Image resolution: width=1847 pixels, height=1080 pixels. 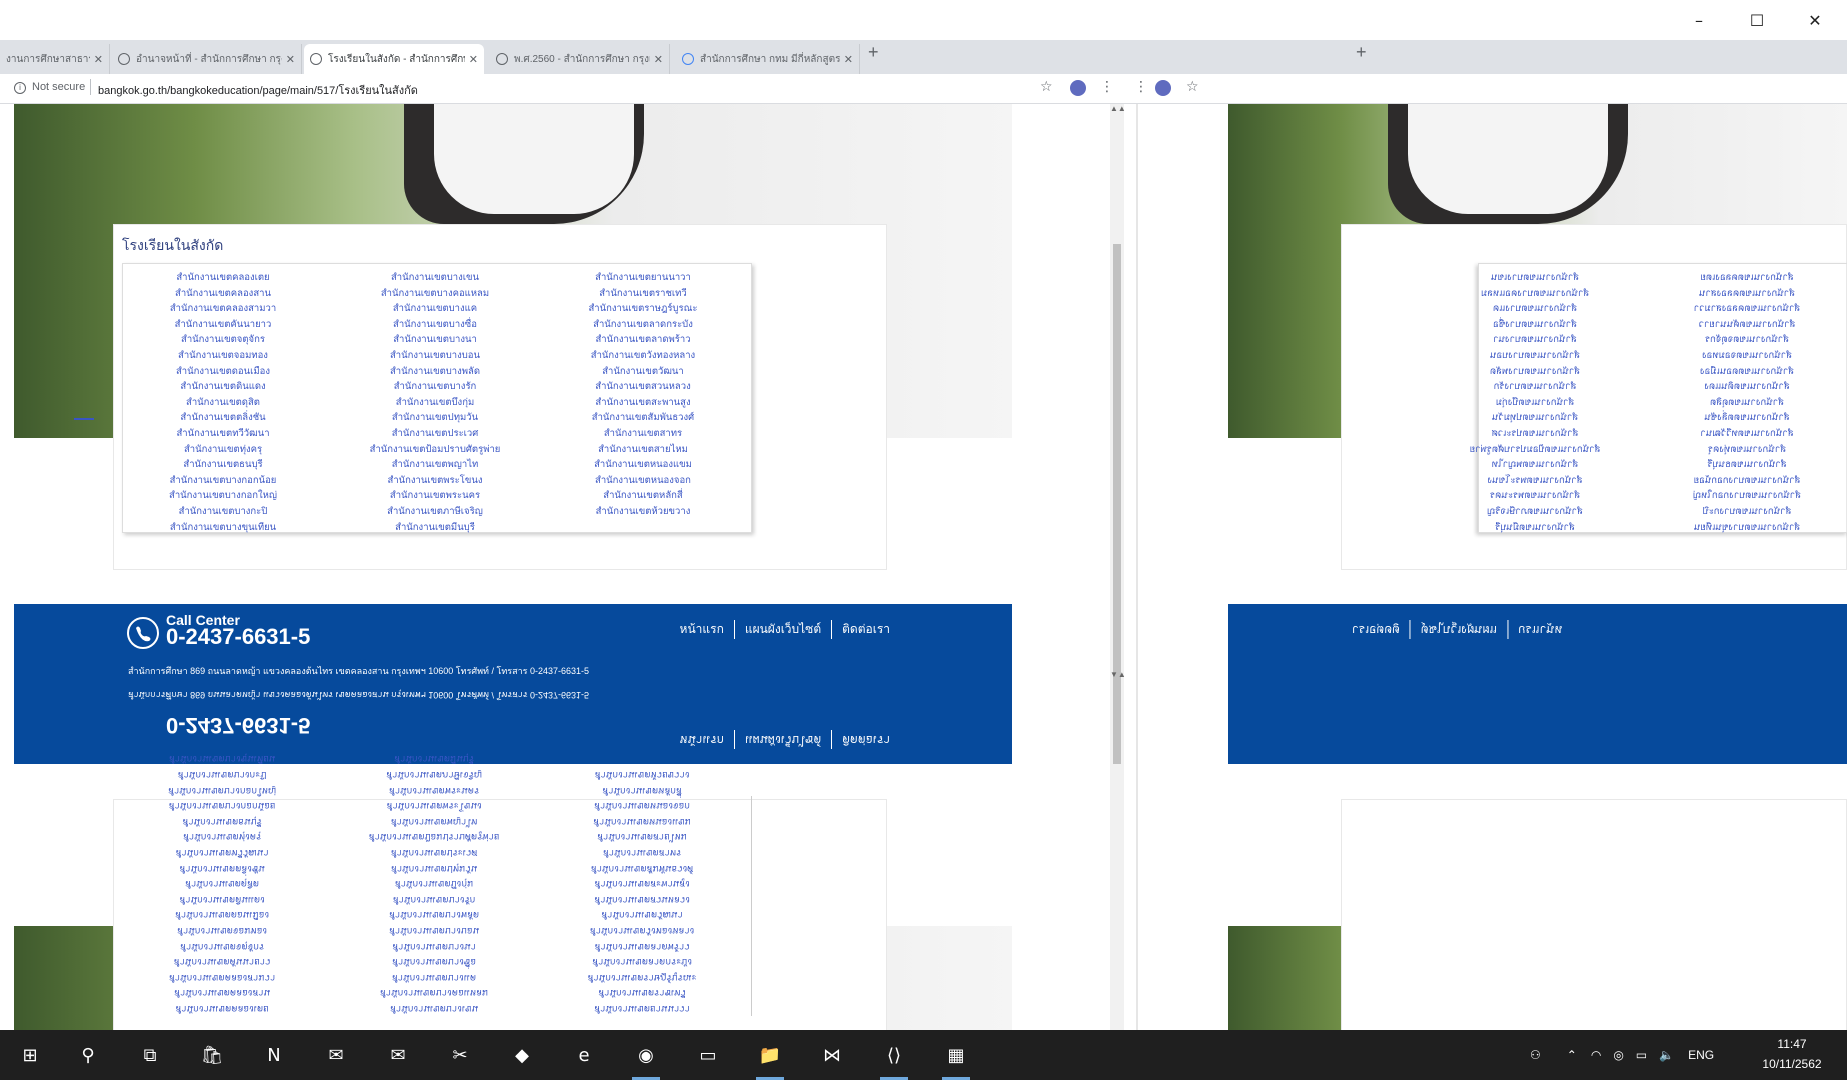 I want to click on school-link: สำนักงานเขตหลักสี่, so click(x=643, y=496).